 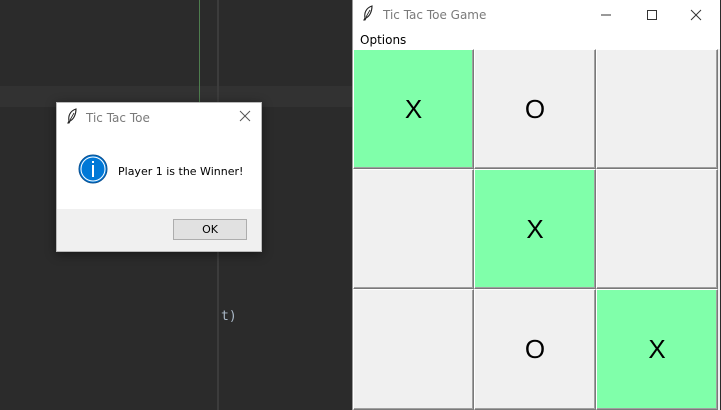 I want to click on board-cell-1-2: O, so click(x=535, y=109).